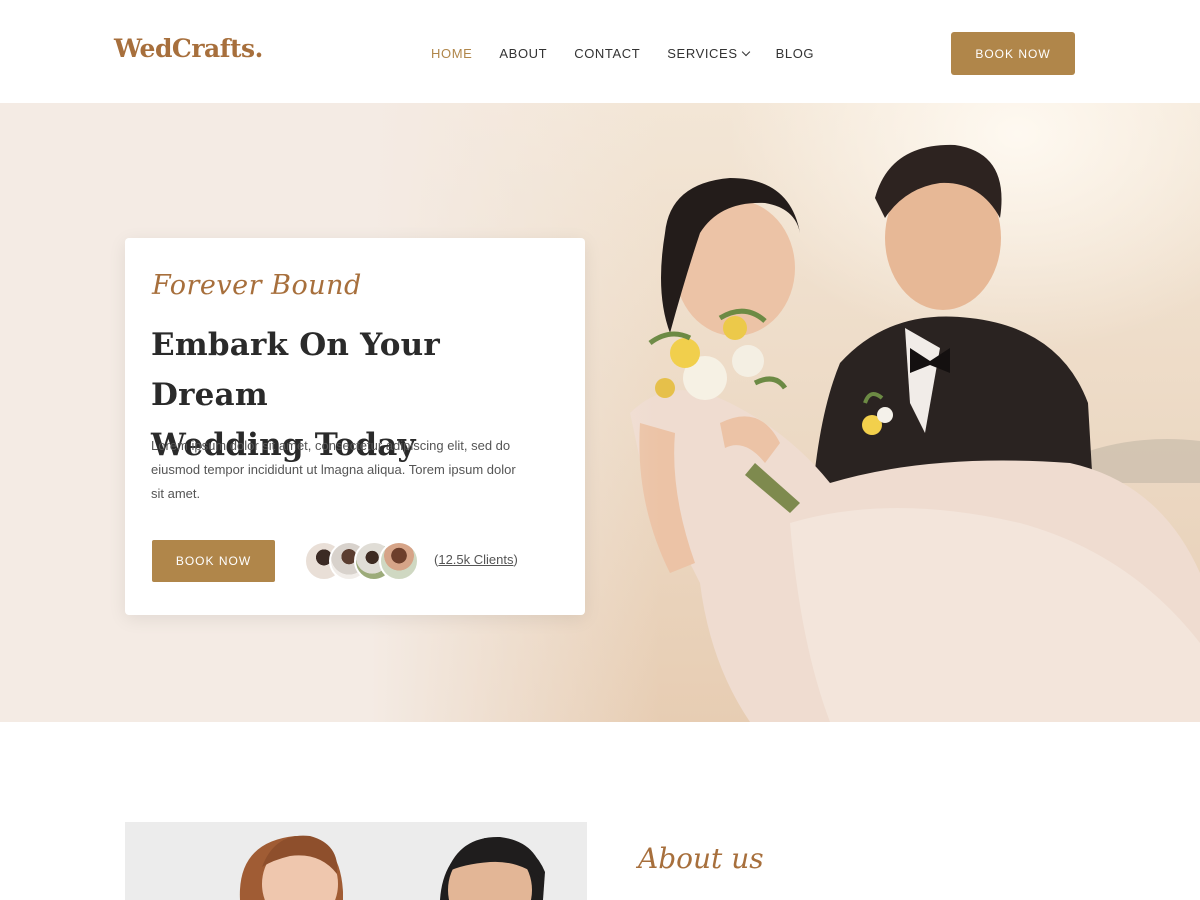 The width and height of the screenshot is (1200, 900). What do you see at coordinates (795, 53) in the screenshot?
I see `nav-blog: BLOG` at bounding box center [795, 53].